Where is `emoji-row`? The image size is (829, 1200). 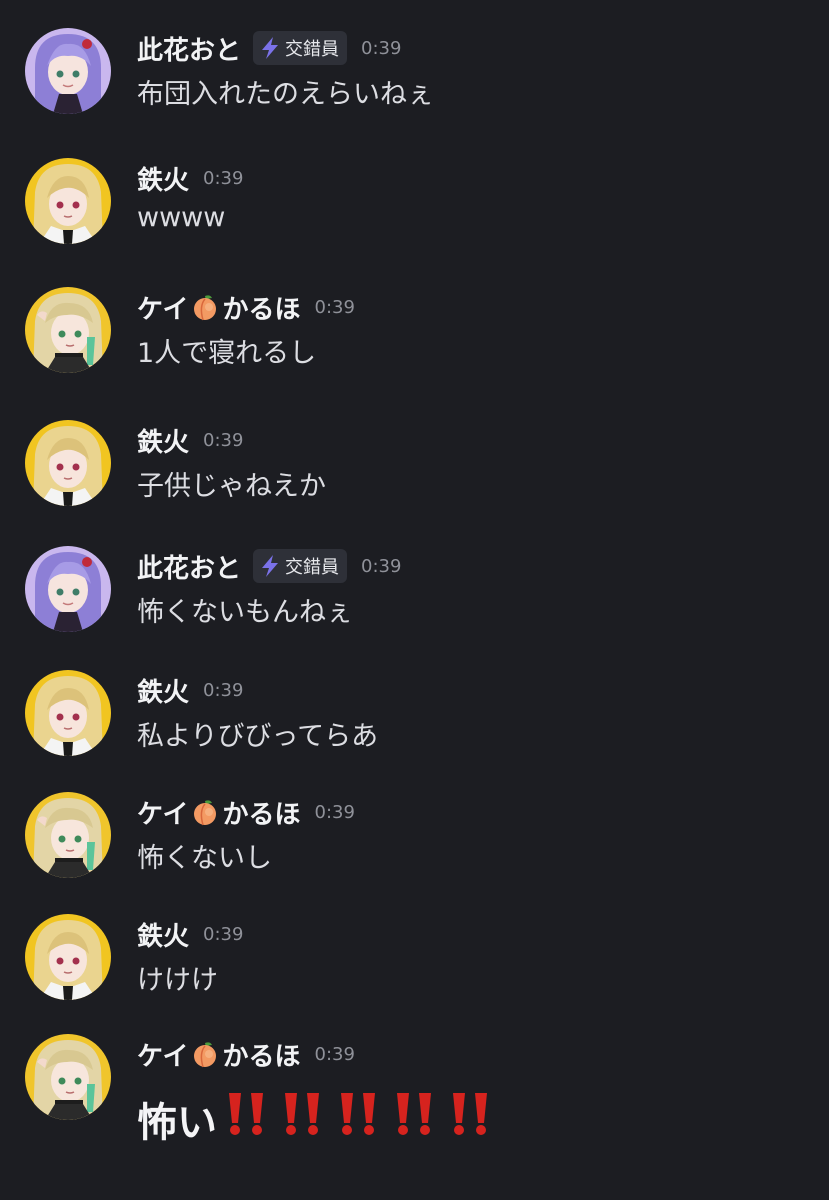 emoji-row is located at coordinates (357, 1119).